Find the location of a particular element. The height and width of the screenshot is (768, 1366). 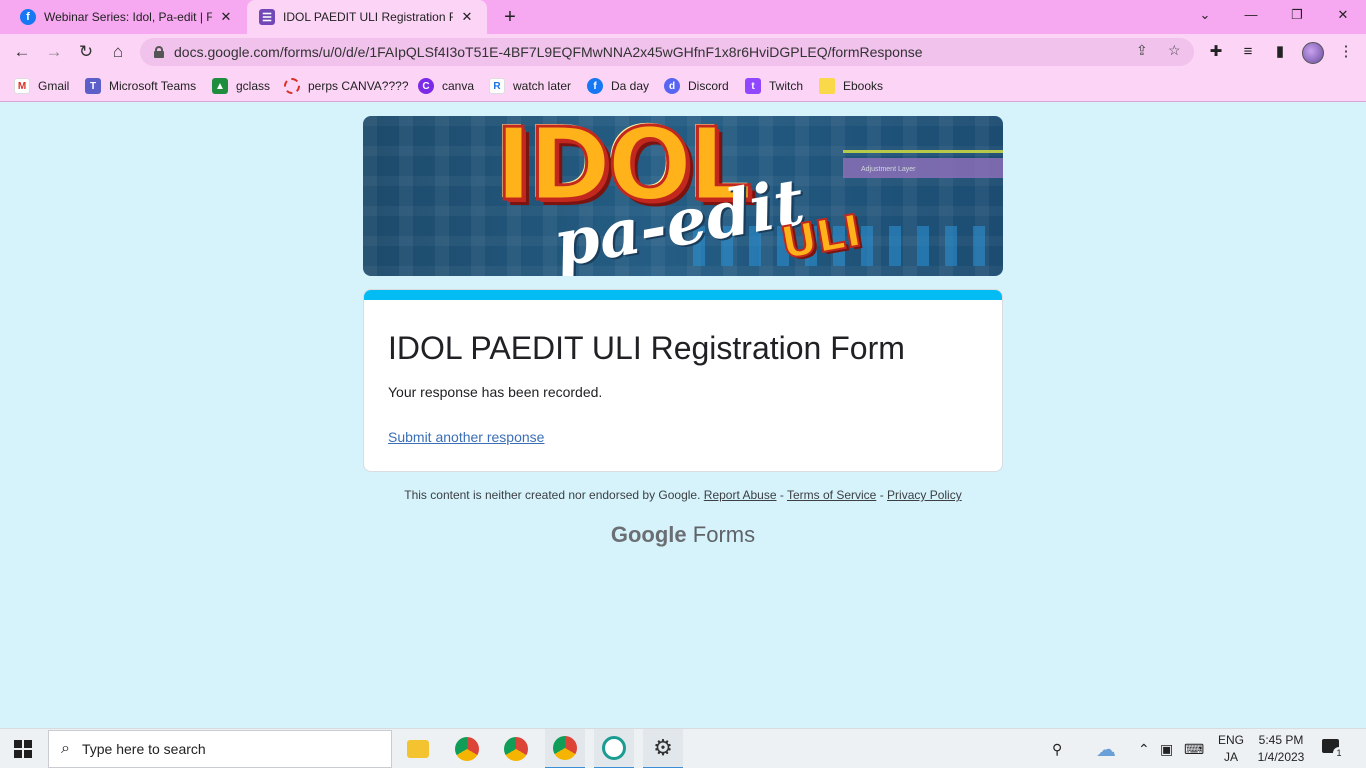

restore-icon: ❐ is located at coordinates (1297, 15).